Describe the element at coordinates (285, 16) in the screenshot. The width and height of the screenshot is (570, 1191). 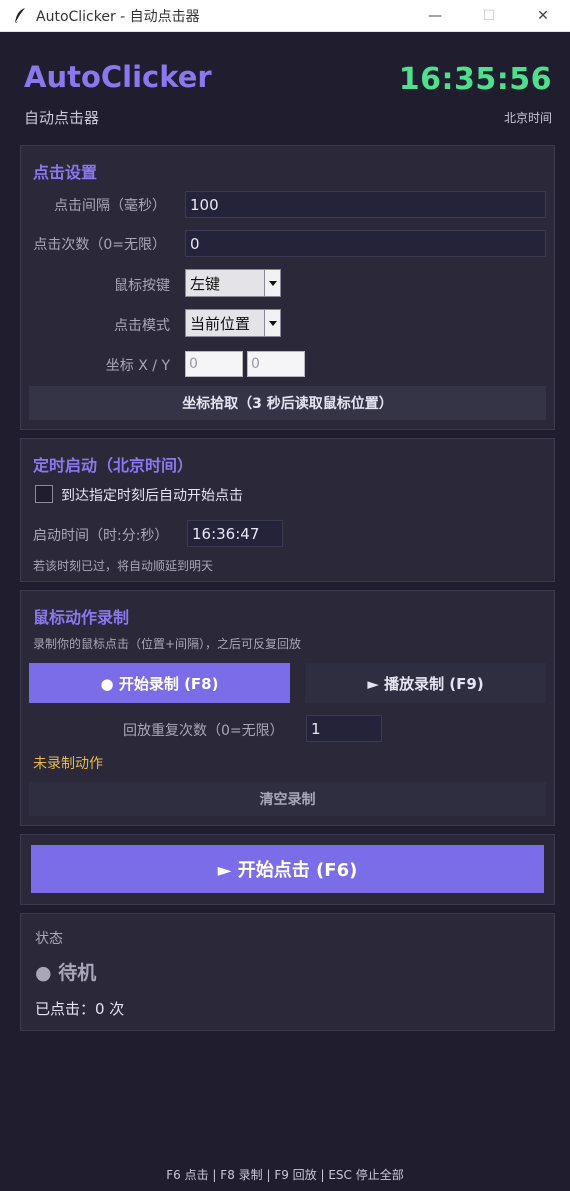
I see `window-titlebar: AutoClicker - 自动点击器 — ☐ ✕` at that location.